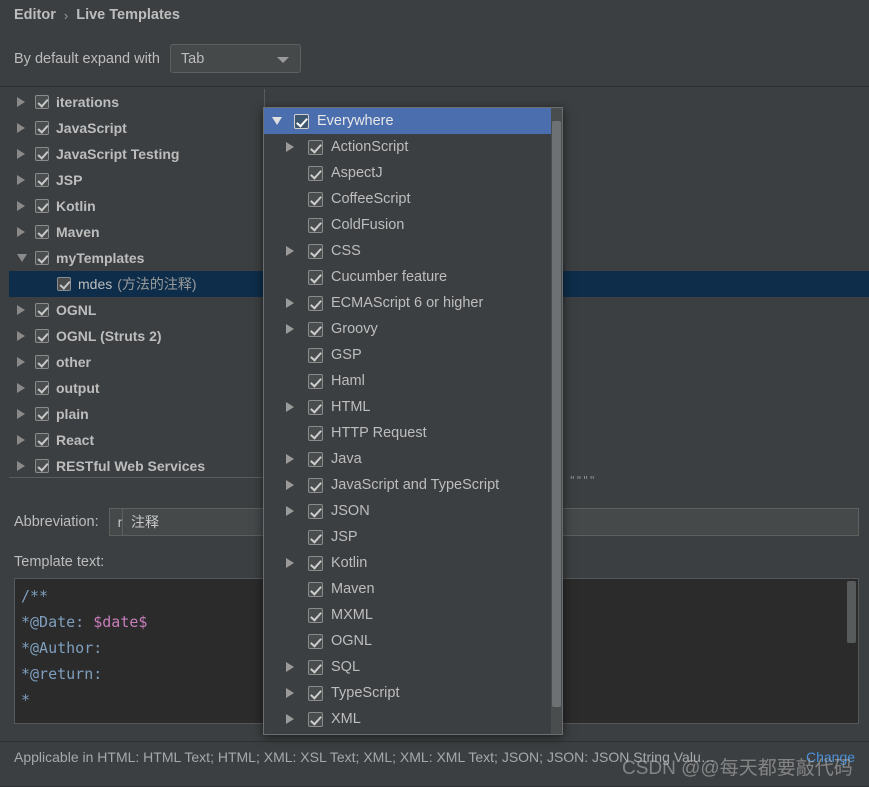 Image resolution: width=869 pixels, height=787 pixels. I want to click on tree-row: OGNL (Struts 2), so click(136, 336).